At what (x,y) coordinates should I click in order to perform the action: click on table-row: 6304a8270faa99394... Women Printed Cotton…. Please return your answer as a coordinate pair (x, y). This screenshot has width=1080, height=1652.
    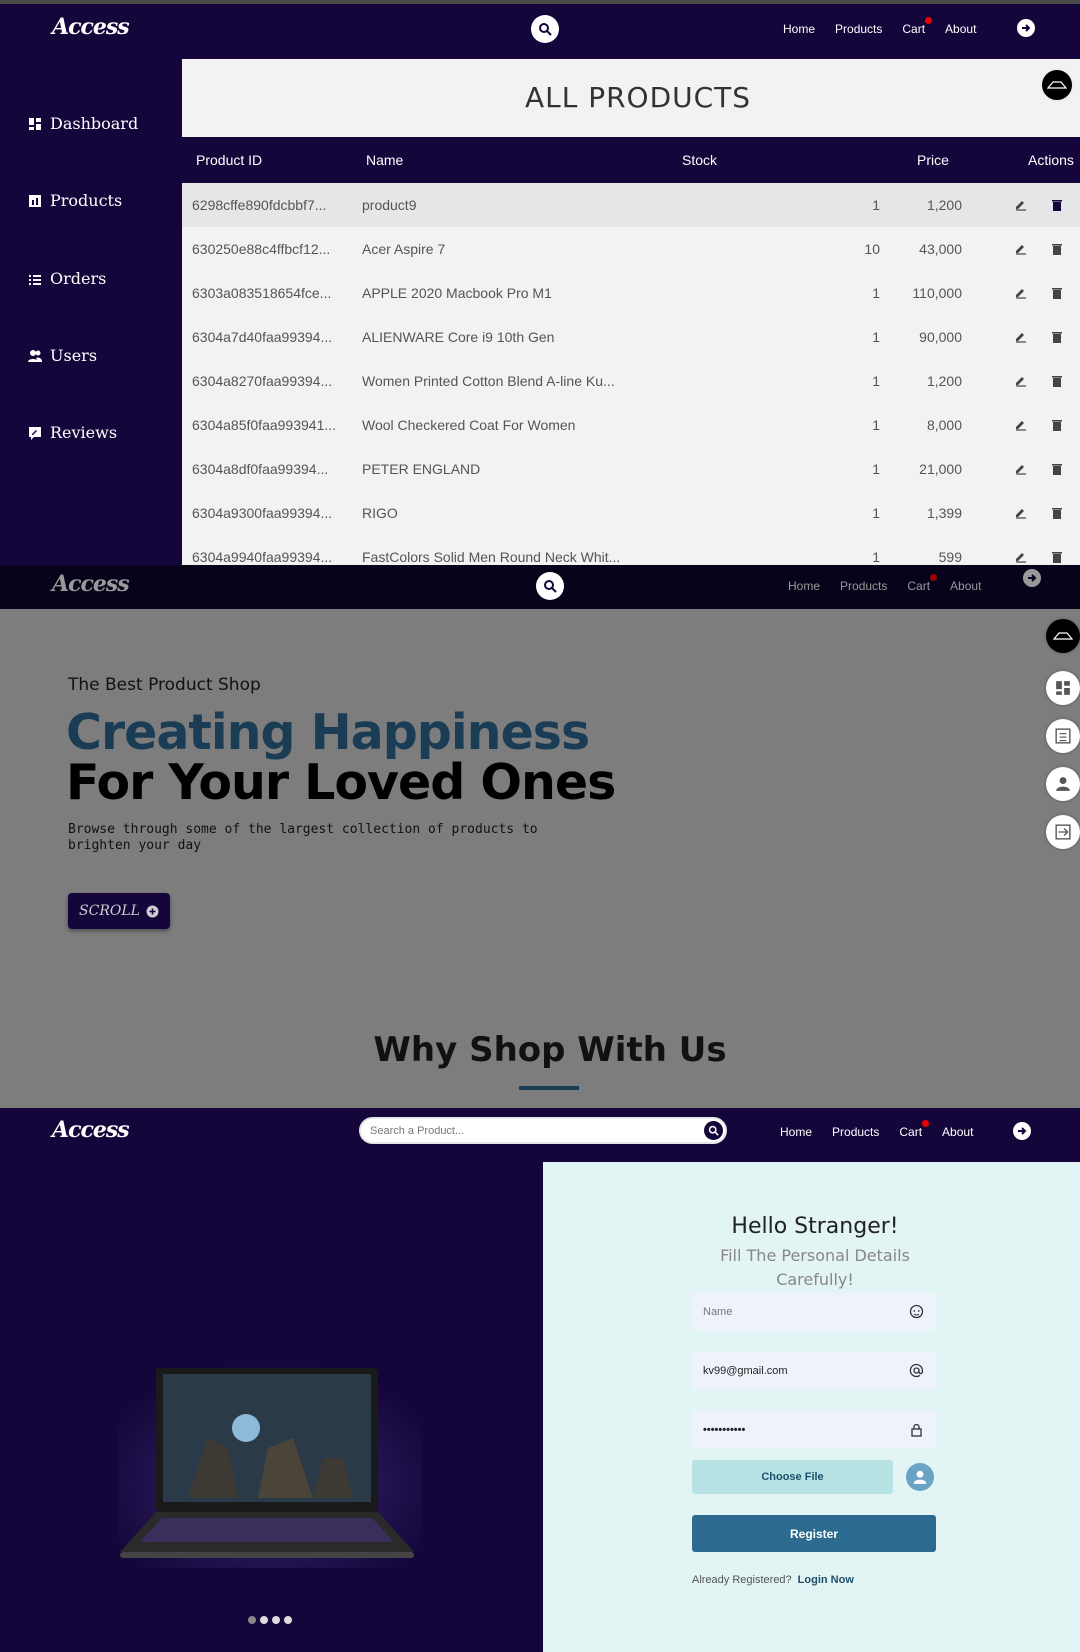
    Looking at the image, I should click on (631, 381).